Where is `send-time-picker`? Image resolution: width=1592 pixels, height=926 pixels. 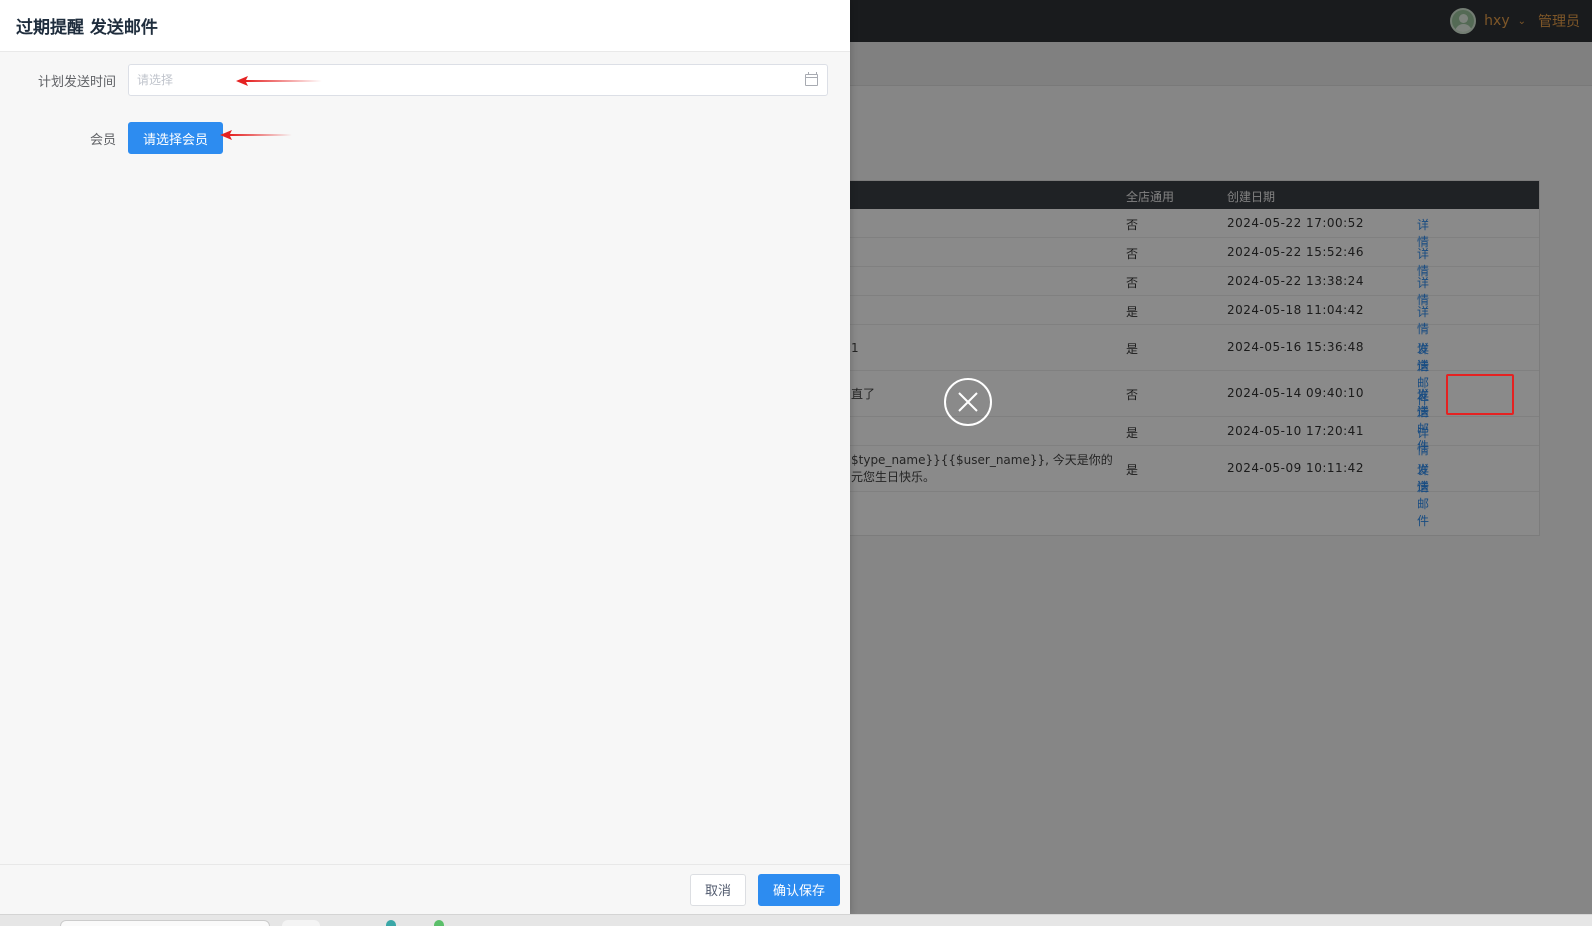
send-time-picker is located at coordinates (478, 80).